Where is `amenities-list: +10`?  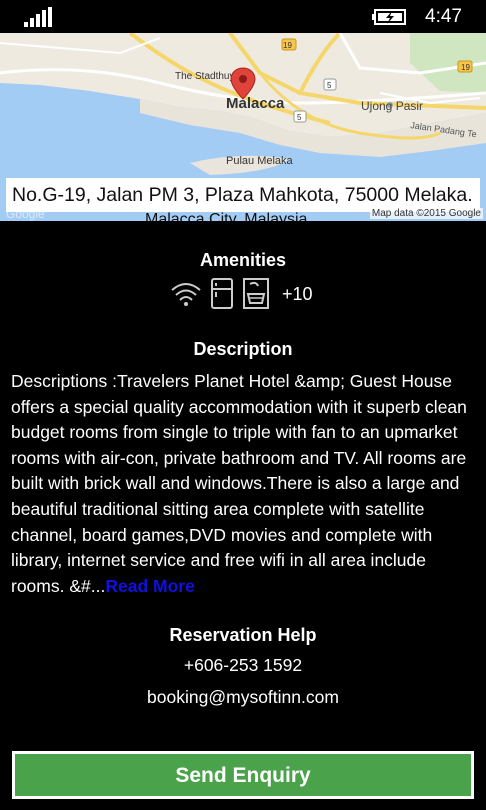
amenities-list: +10 is located at coordinates (241, 294).